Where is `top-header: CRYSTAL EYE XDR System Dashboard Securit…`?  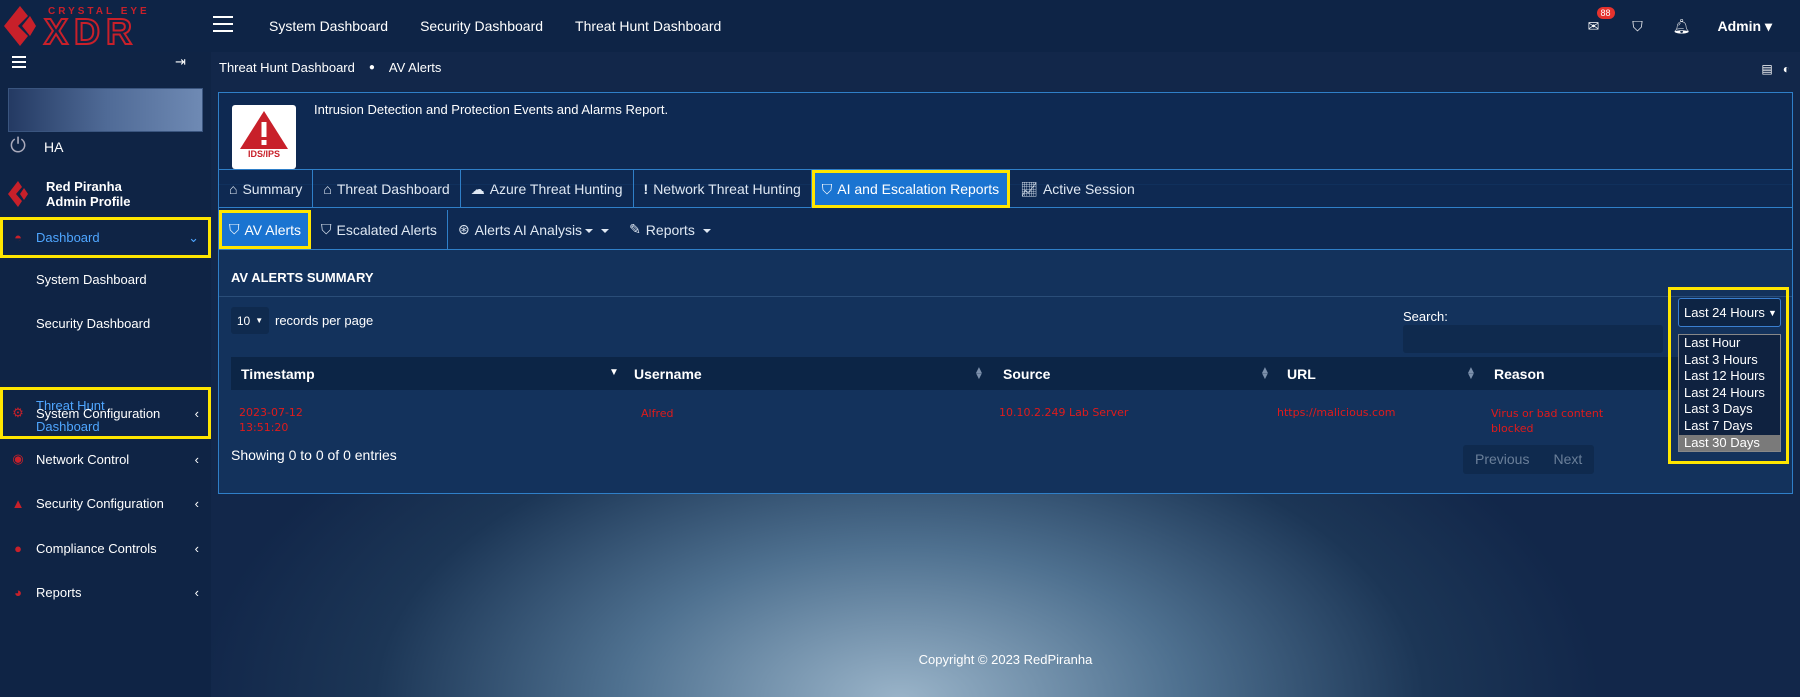 top-header: CRYSTAL EYE XDR System Dashboard Securit… is located at coordinates (900, 26).